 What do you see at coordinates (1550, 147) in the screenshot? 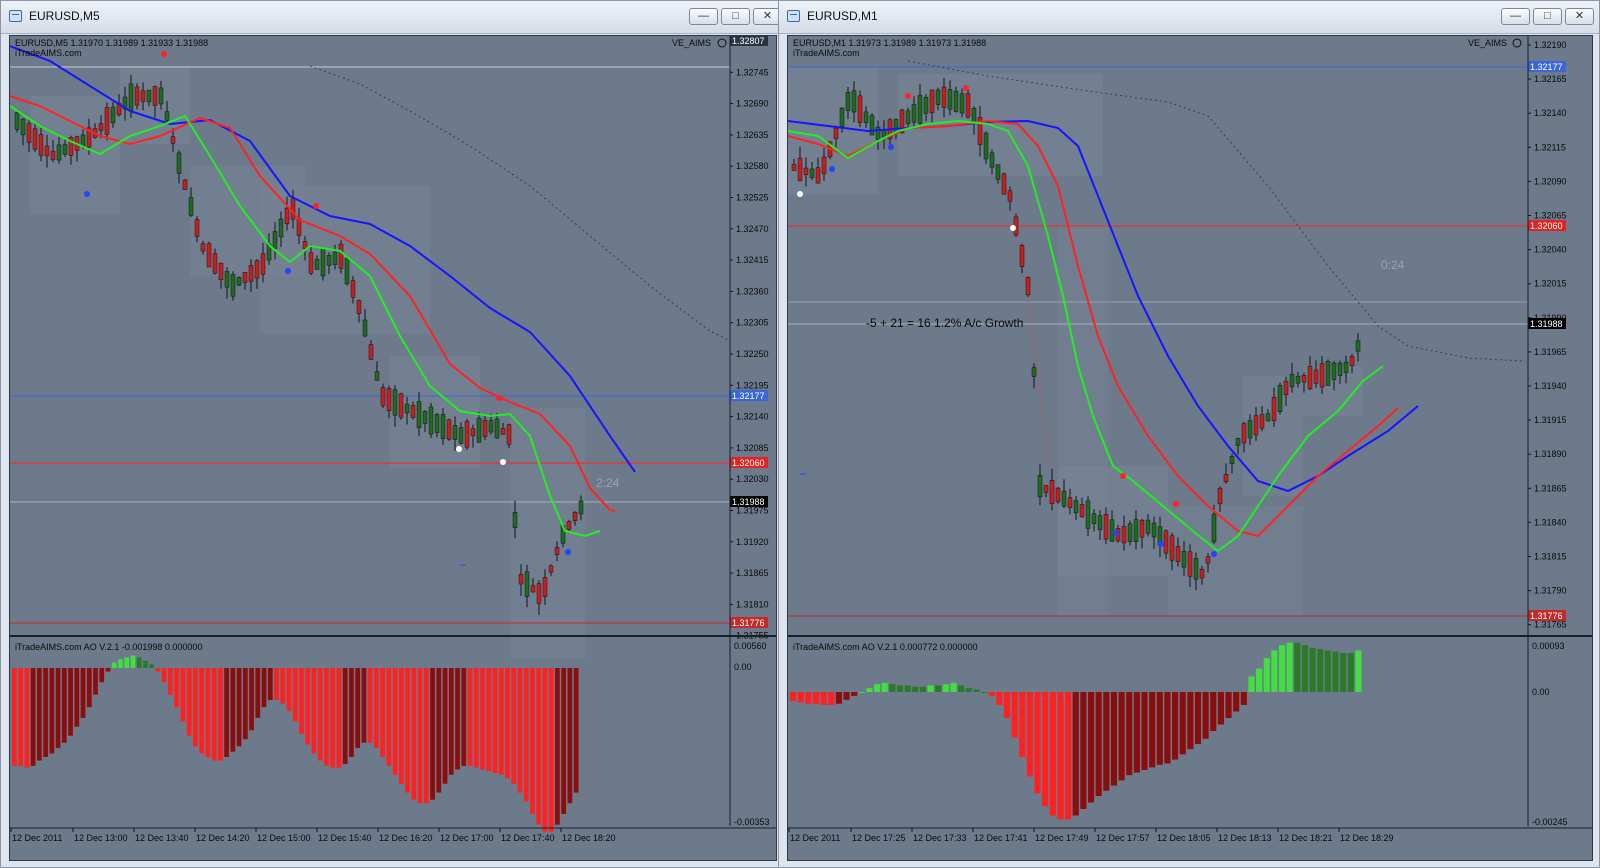
I see `price-tick-label: 1.32115` at bounding box center [1550, 147].